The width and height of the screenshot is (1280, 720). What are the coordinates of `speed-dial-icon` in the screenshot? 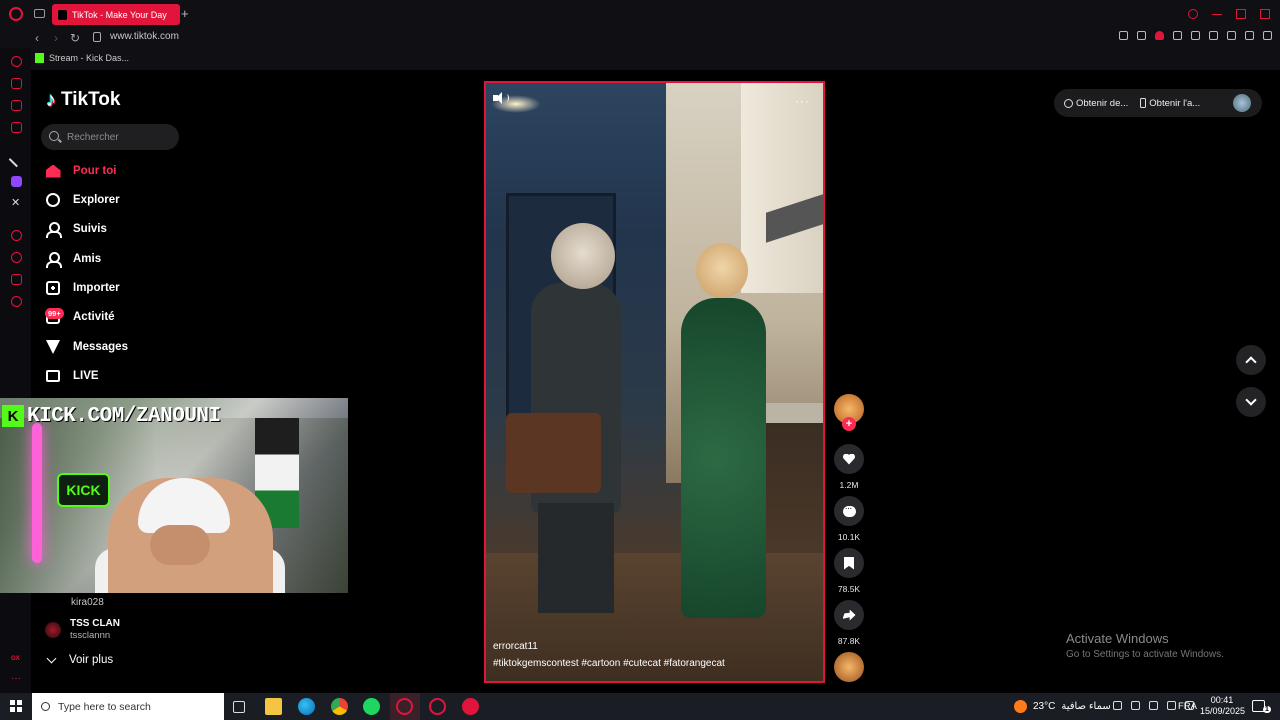 It's located at (16, 235).